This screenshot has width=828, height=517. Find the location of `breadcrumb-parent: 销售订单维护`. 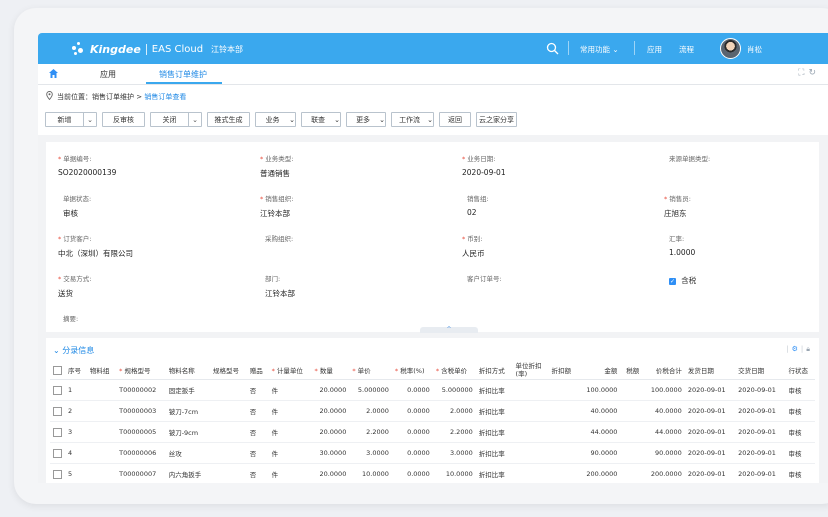

breadcrumb-parent: 销售订单维护 is located at coordinates (113, 97).